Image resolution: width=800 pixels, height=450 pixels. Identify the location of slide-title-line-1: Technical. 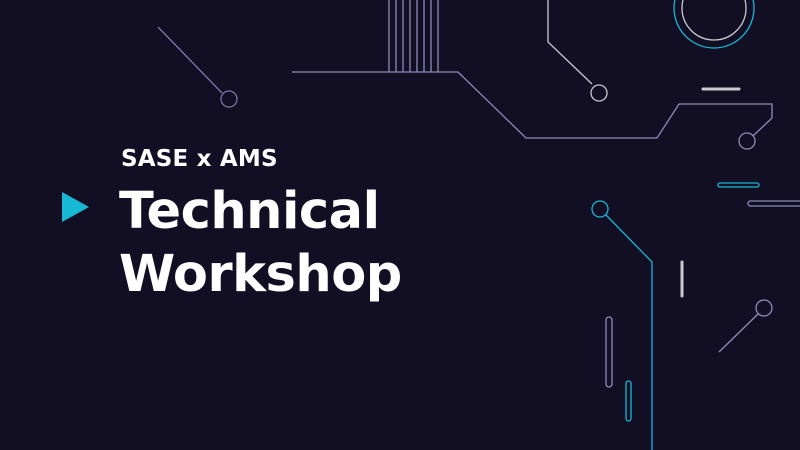
(249, 211).